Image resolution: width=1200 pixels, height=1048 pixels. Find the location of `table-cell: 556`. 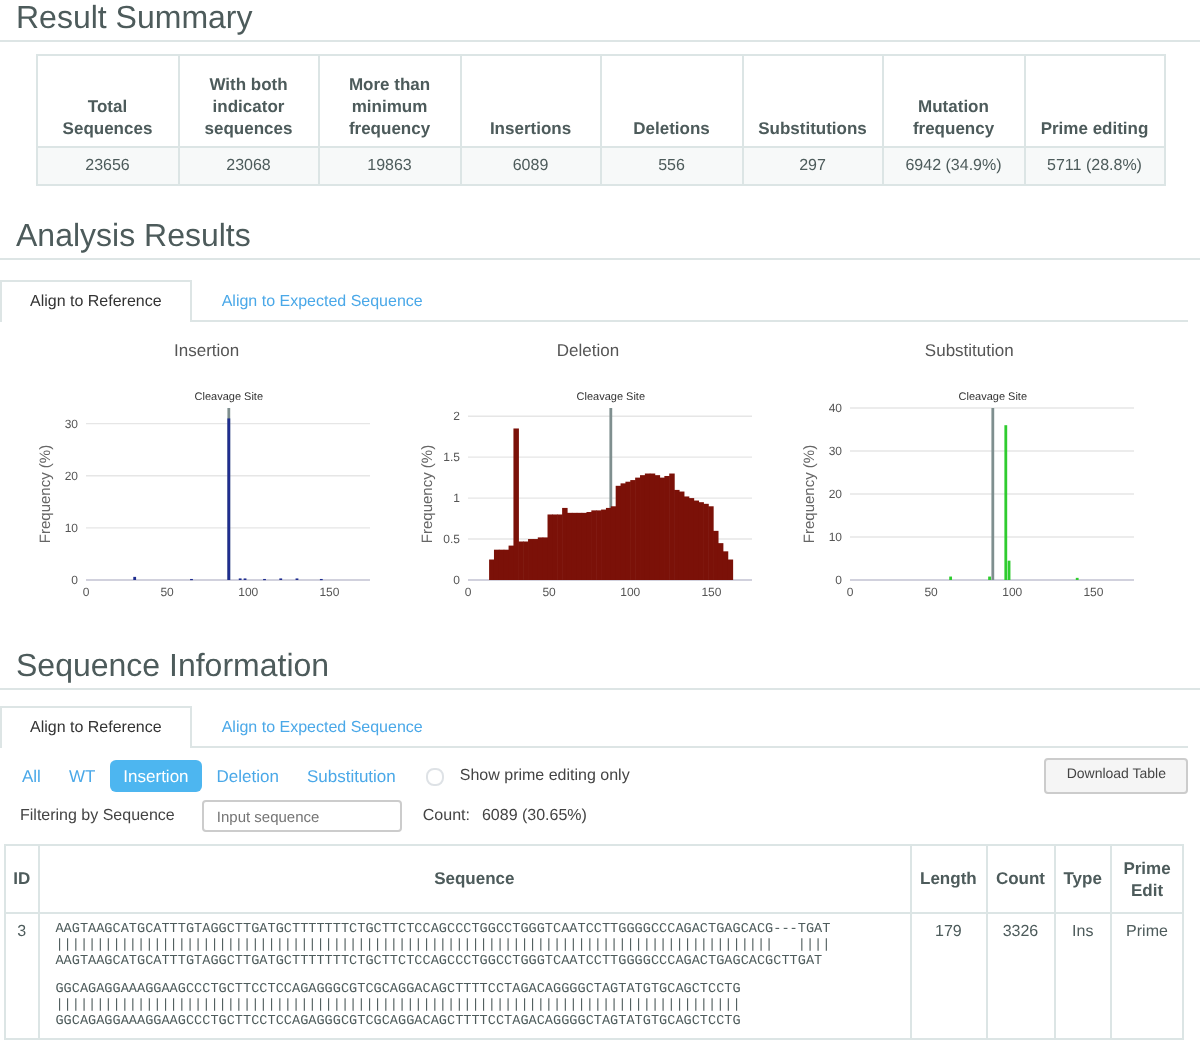

table-cell: 556 is located at coordinates (671, 166).